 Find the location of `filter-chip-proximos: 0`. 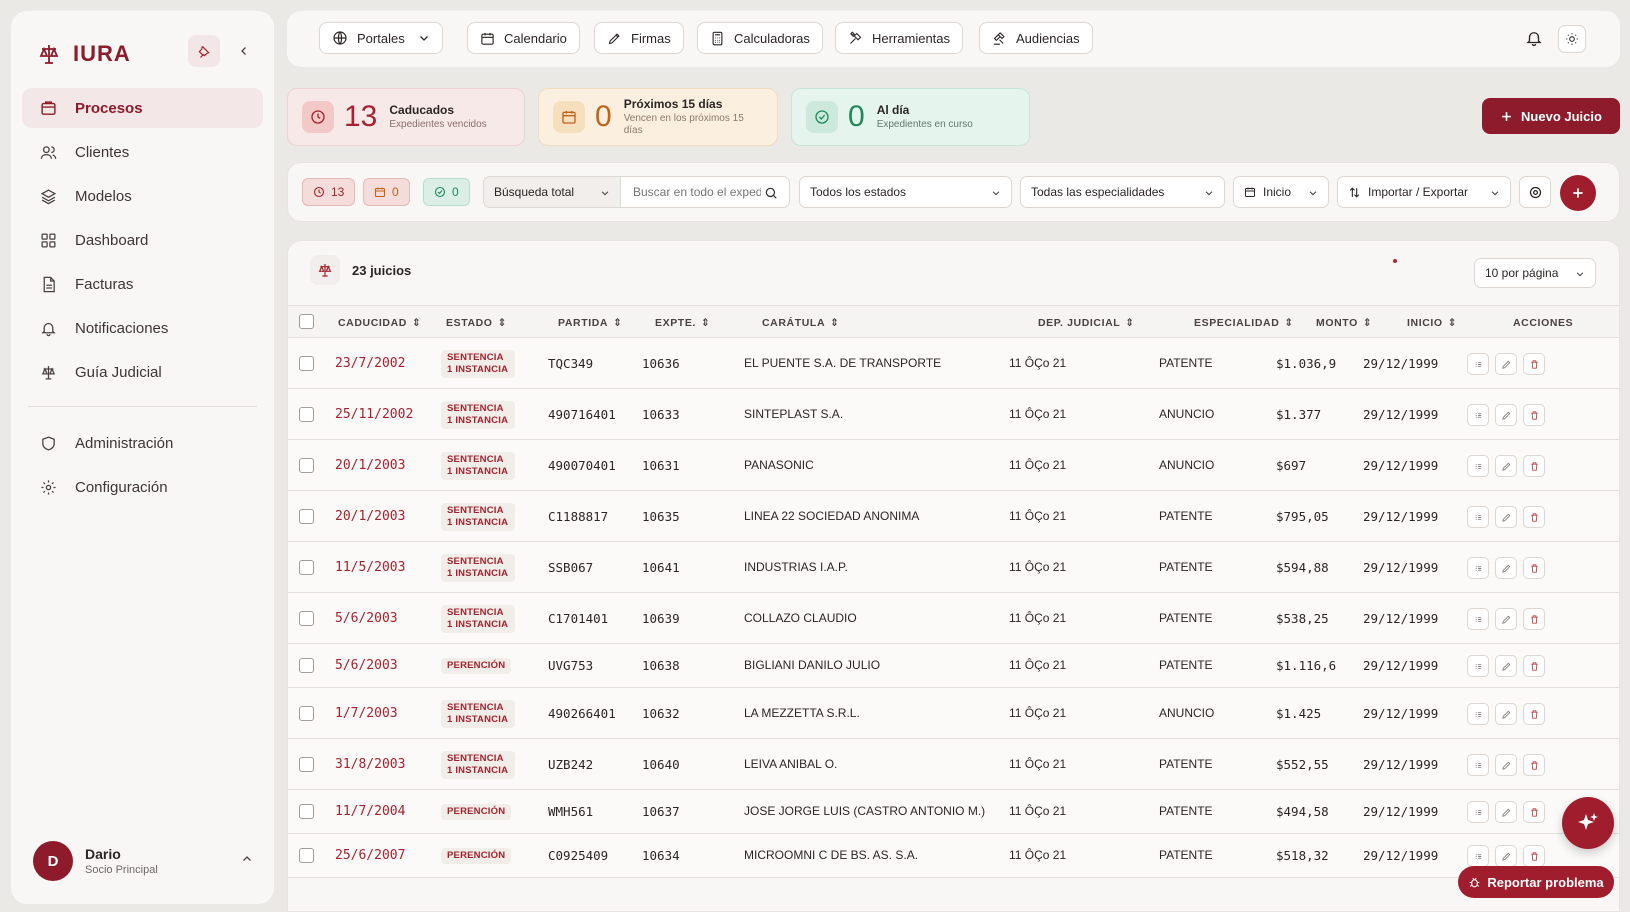

filter-chip-proximos: 0 is located at coordinates (386, 192).